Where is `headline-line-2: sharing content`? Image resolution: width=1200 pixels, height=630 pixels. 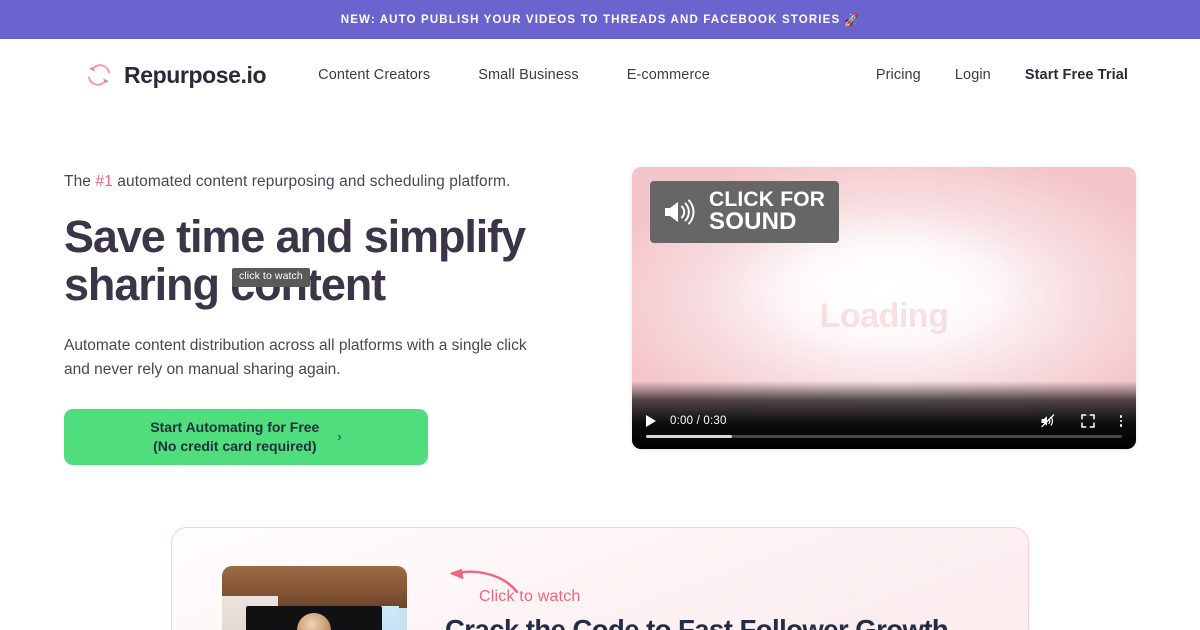 headline-line-2: sharing content is located at coordinates (225, 284).